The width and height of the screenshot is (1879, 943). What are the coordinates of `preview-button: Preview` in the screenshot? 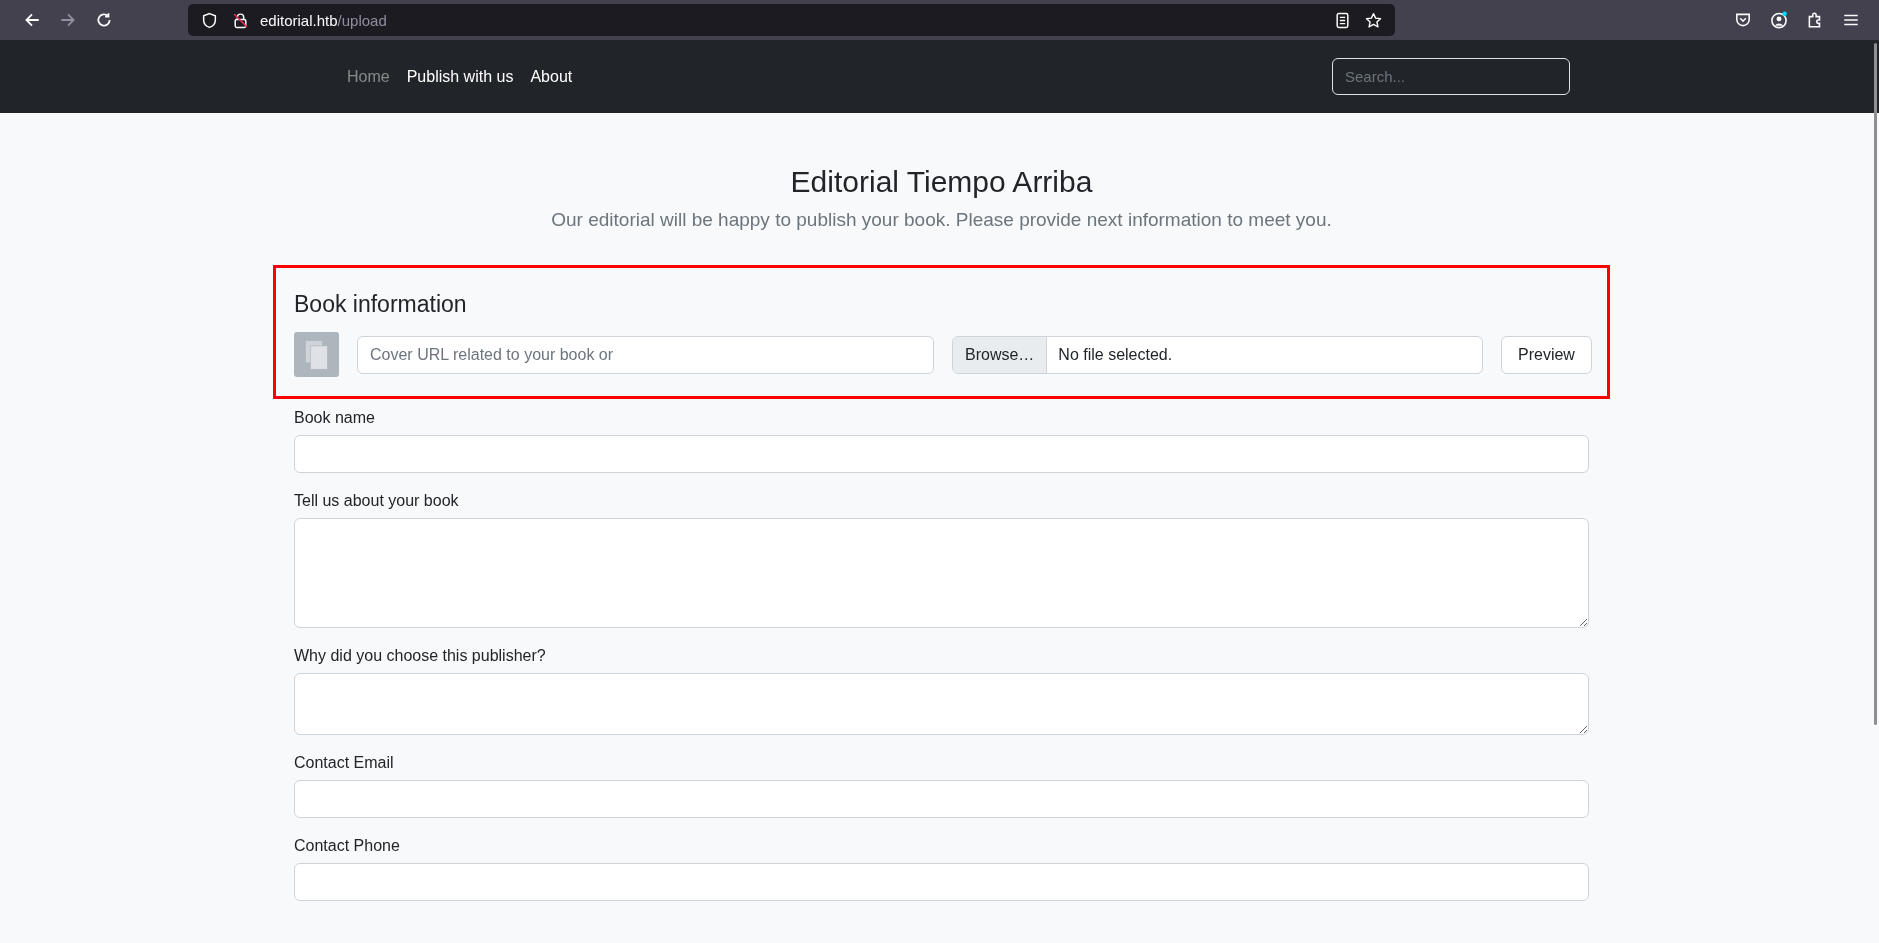 It's located at (1546, 354).